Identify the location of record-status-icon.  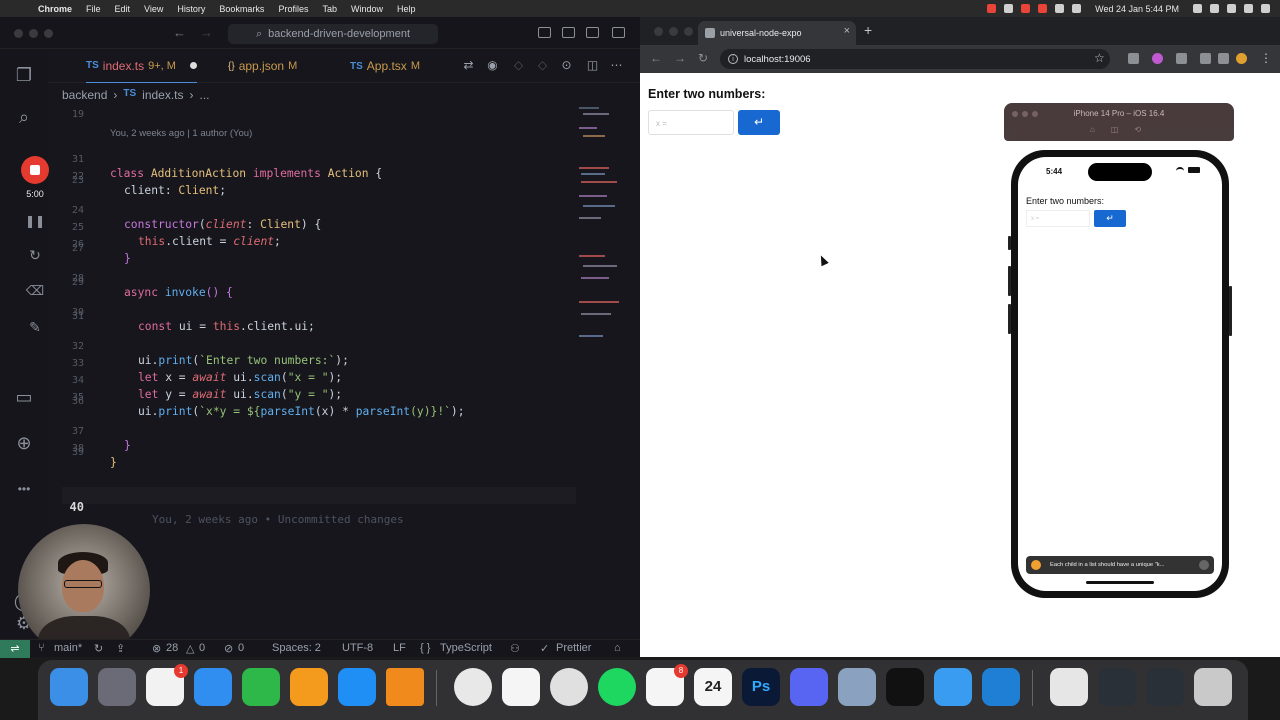
(992, 8).